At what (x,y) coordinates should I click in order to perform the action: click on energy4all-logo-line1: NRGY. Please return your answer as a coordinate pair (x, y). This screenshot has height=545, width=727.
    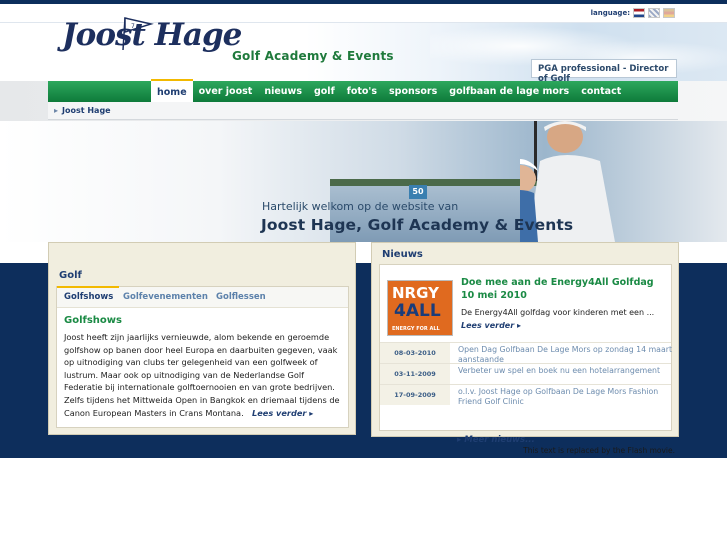
    Looking at the image, I should click on (415, 293).